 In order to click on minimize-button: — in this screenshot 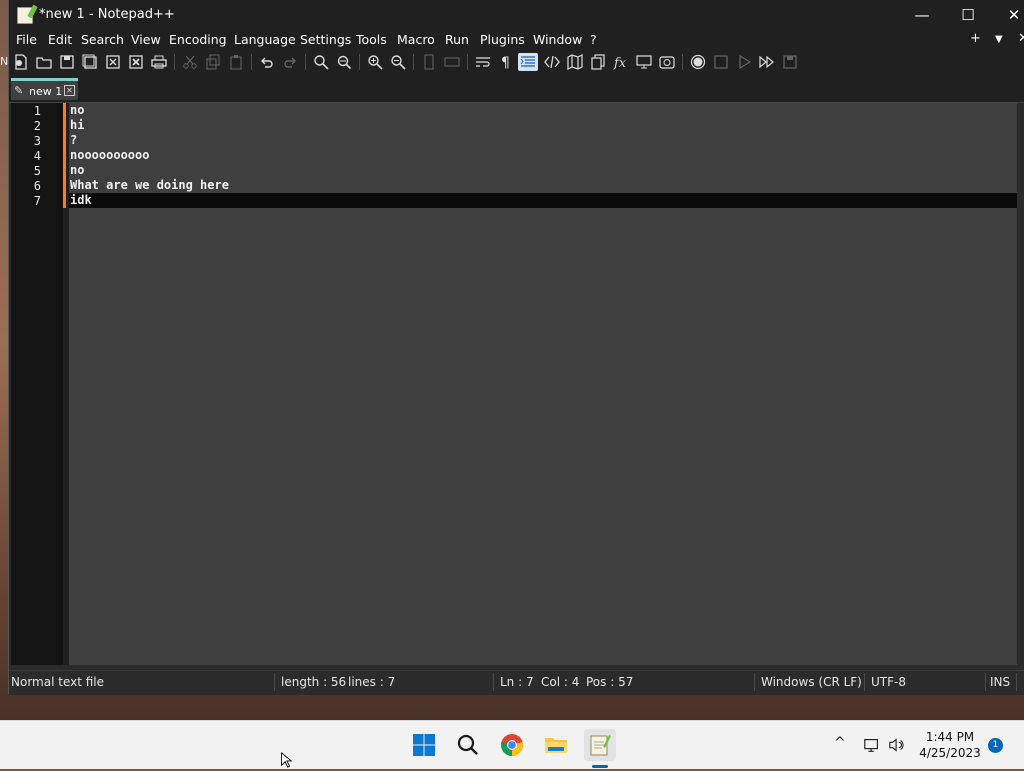, I will do `click(922, 15)`.